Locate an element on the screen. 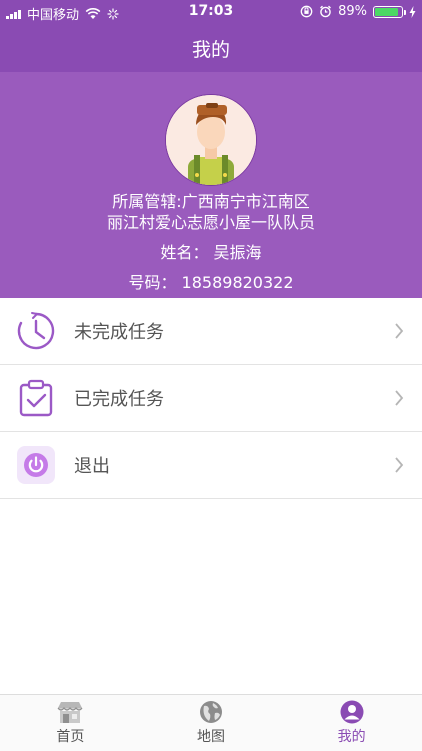 This screenshot has width=422, height=751. affiliation-line-2: 丽江村爱心志愿小屋一队队员 is located at coordinates (210, 222).